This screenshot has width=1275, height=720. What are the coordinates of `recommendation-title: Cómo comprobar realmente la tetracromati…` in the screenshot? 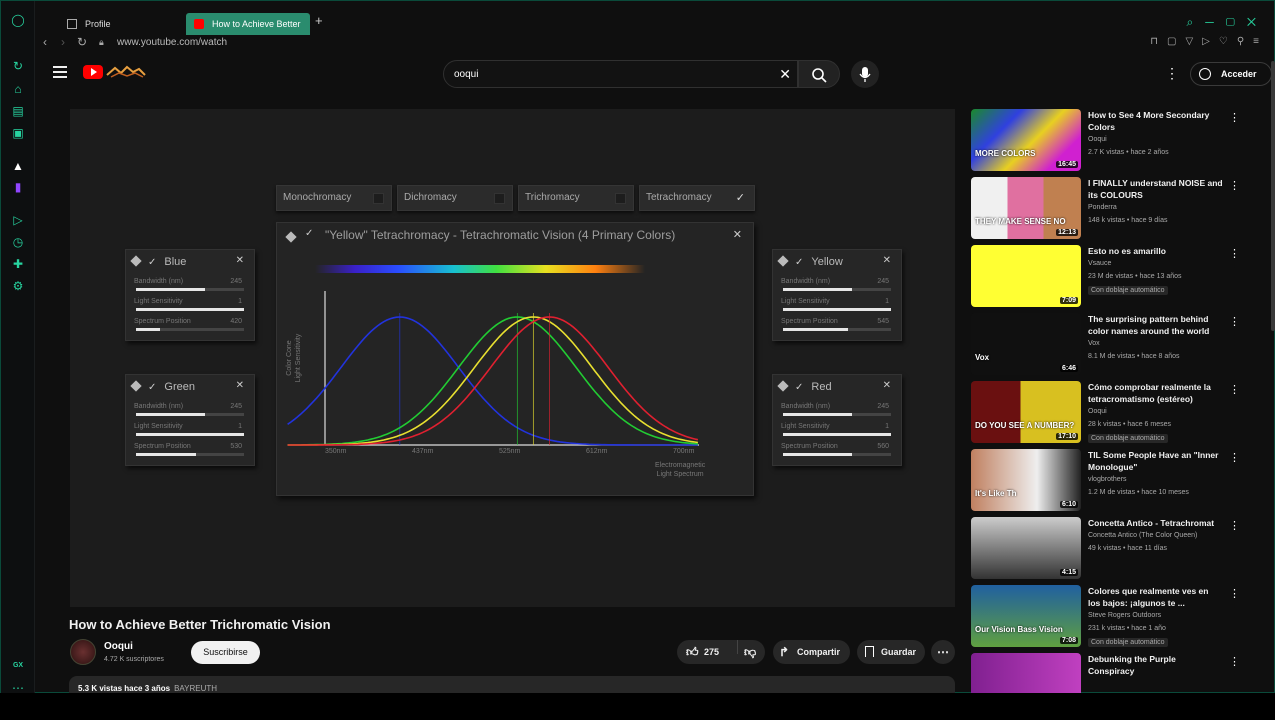 It's located at (1155, 393).